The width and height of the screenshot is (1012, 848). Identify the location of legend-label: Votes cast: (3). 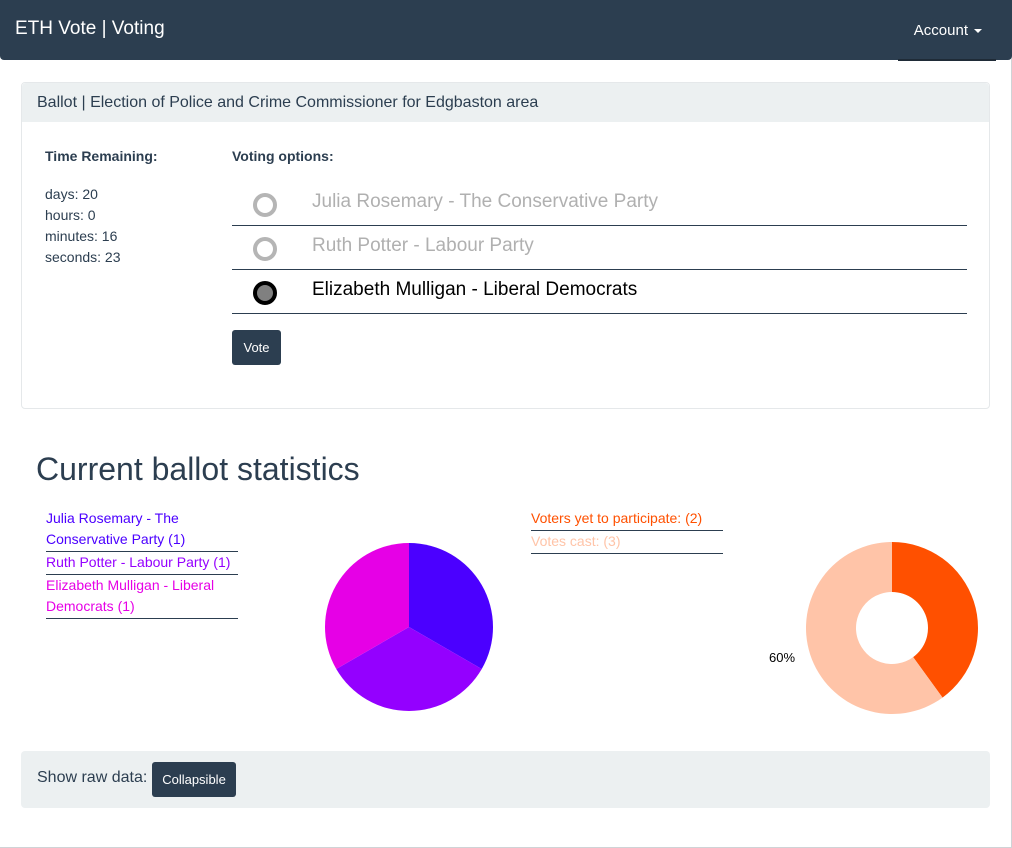
(627, 541).